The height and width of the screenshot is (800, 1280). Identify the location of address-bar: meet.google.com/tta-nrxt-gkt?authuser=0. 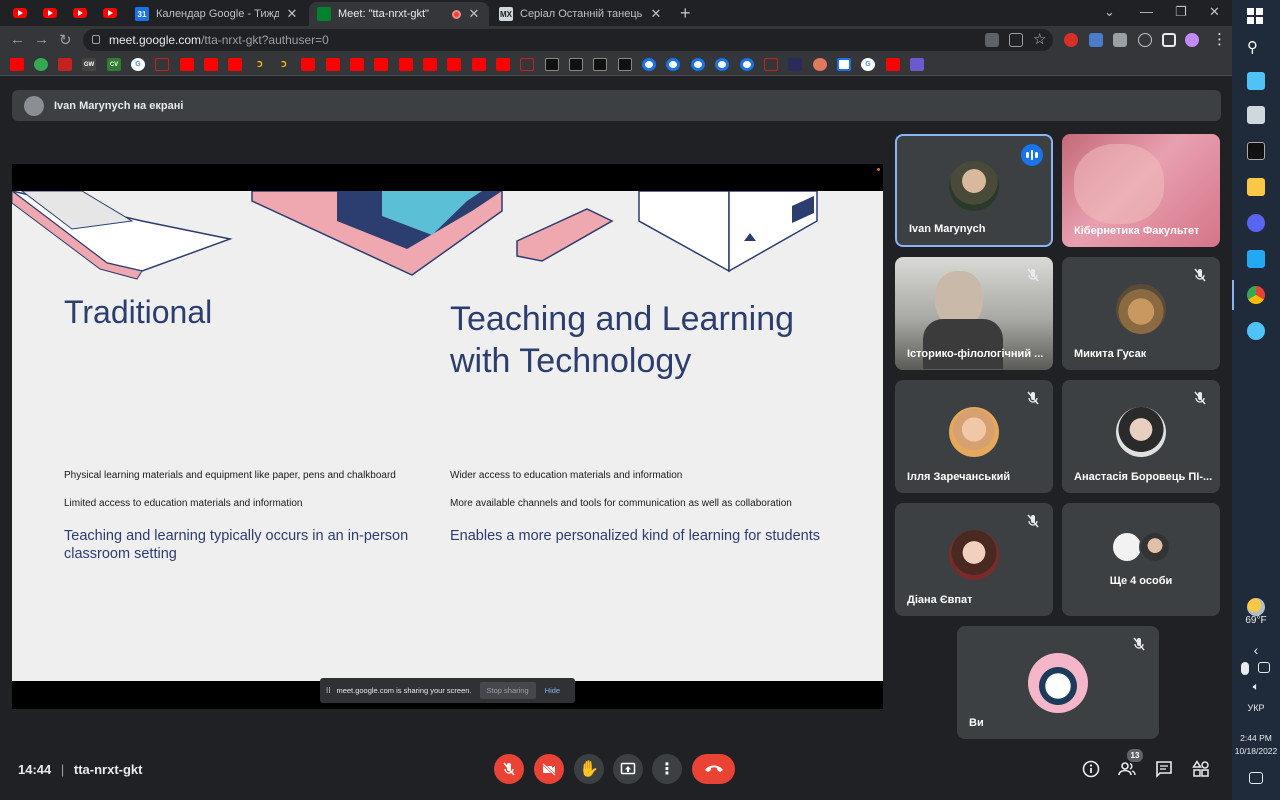
(568, 40).